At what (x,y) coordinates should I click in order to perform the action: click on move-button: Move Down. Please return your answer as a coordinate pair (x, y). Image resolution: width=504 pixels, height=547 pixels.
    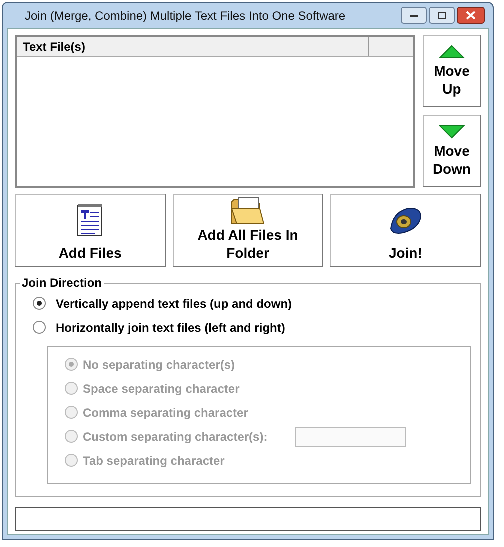
    Looking at the image, I should click on (452, 151).